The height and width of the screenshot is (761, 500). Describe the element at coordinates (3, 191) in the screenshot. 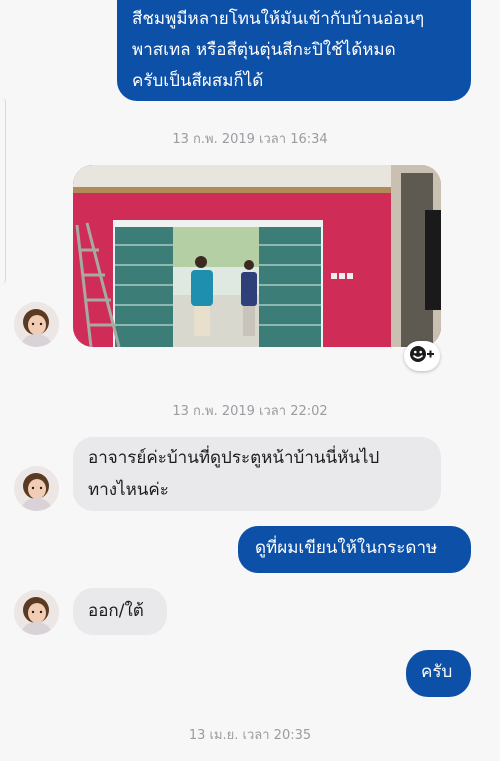

I see `left-edge-divider` at that location.